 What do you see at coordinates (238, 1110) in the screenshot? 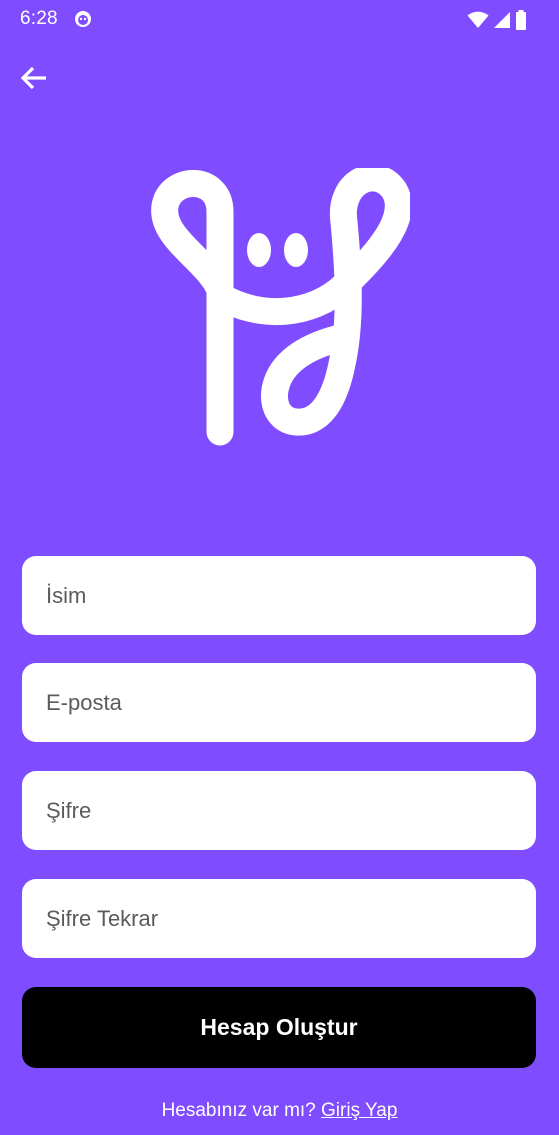
I see `login-question-text: Hesabınız var mı?` at bounding box center [238, 1110].